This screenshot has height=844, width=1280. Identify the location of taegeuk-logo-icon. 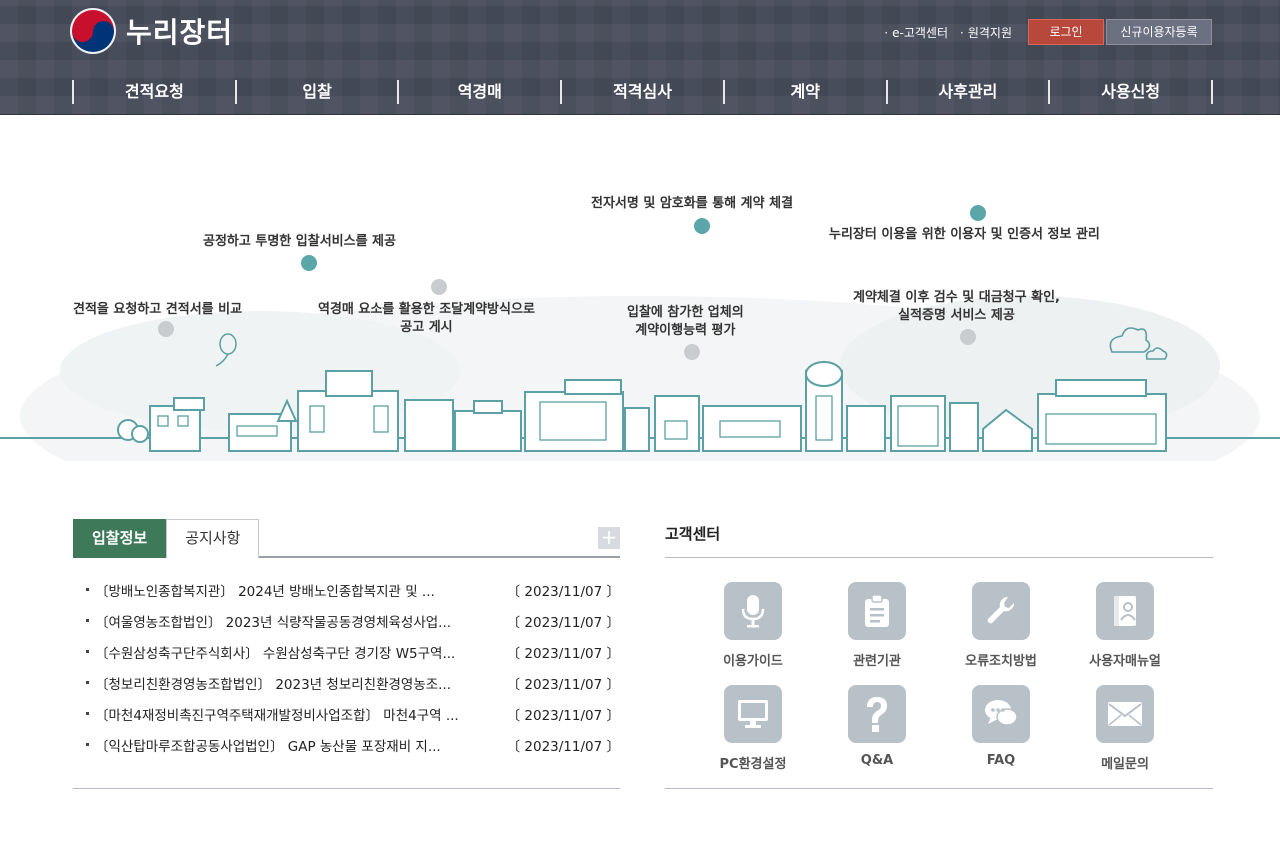
(93, 31).